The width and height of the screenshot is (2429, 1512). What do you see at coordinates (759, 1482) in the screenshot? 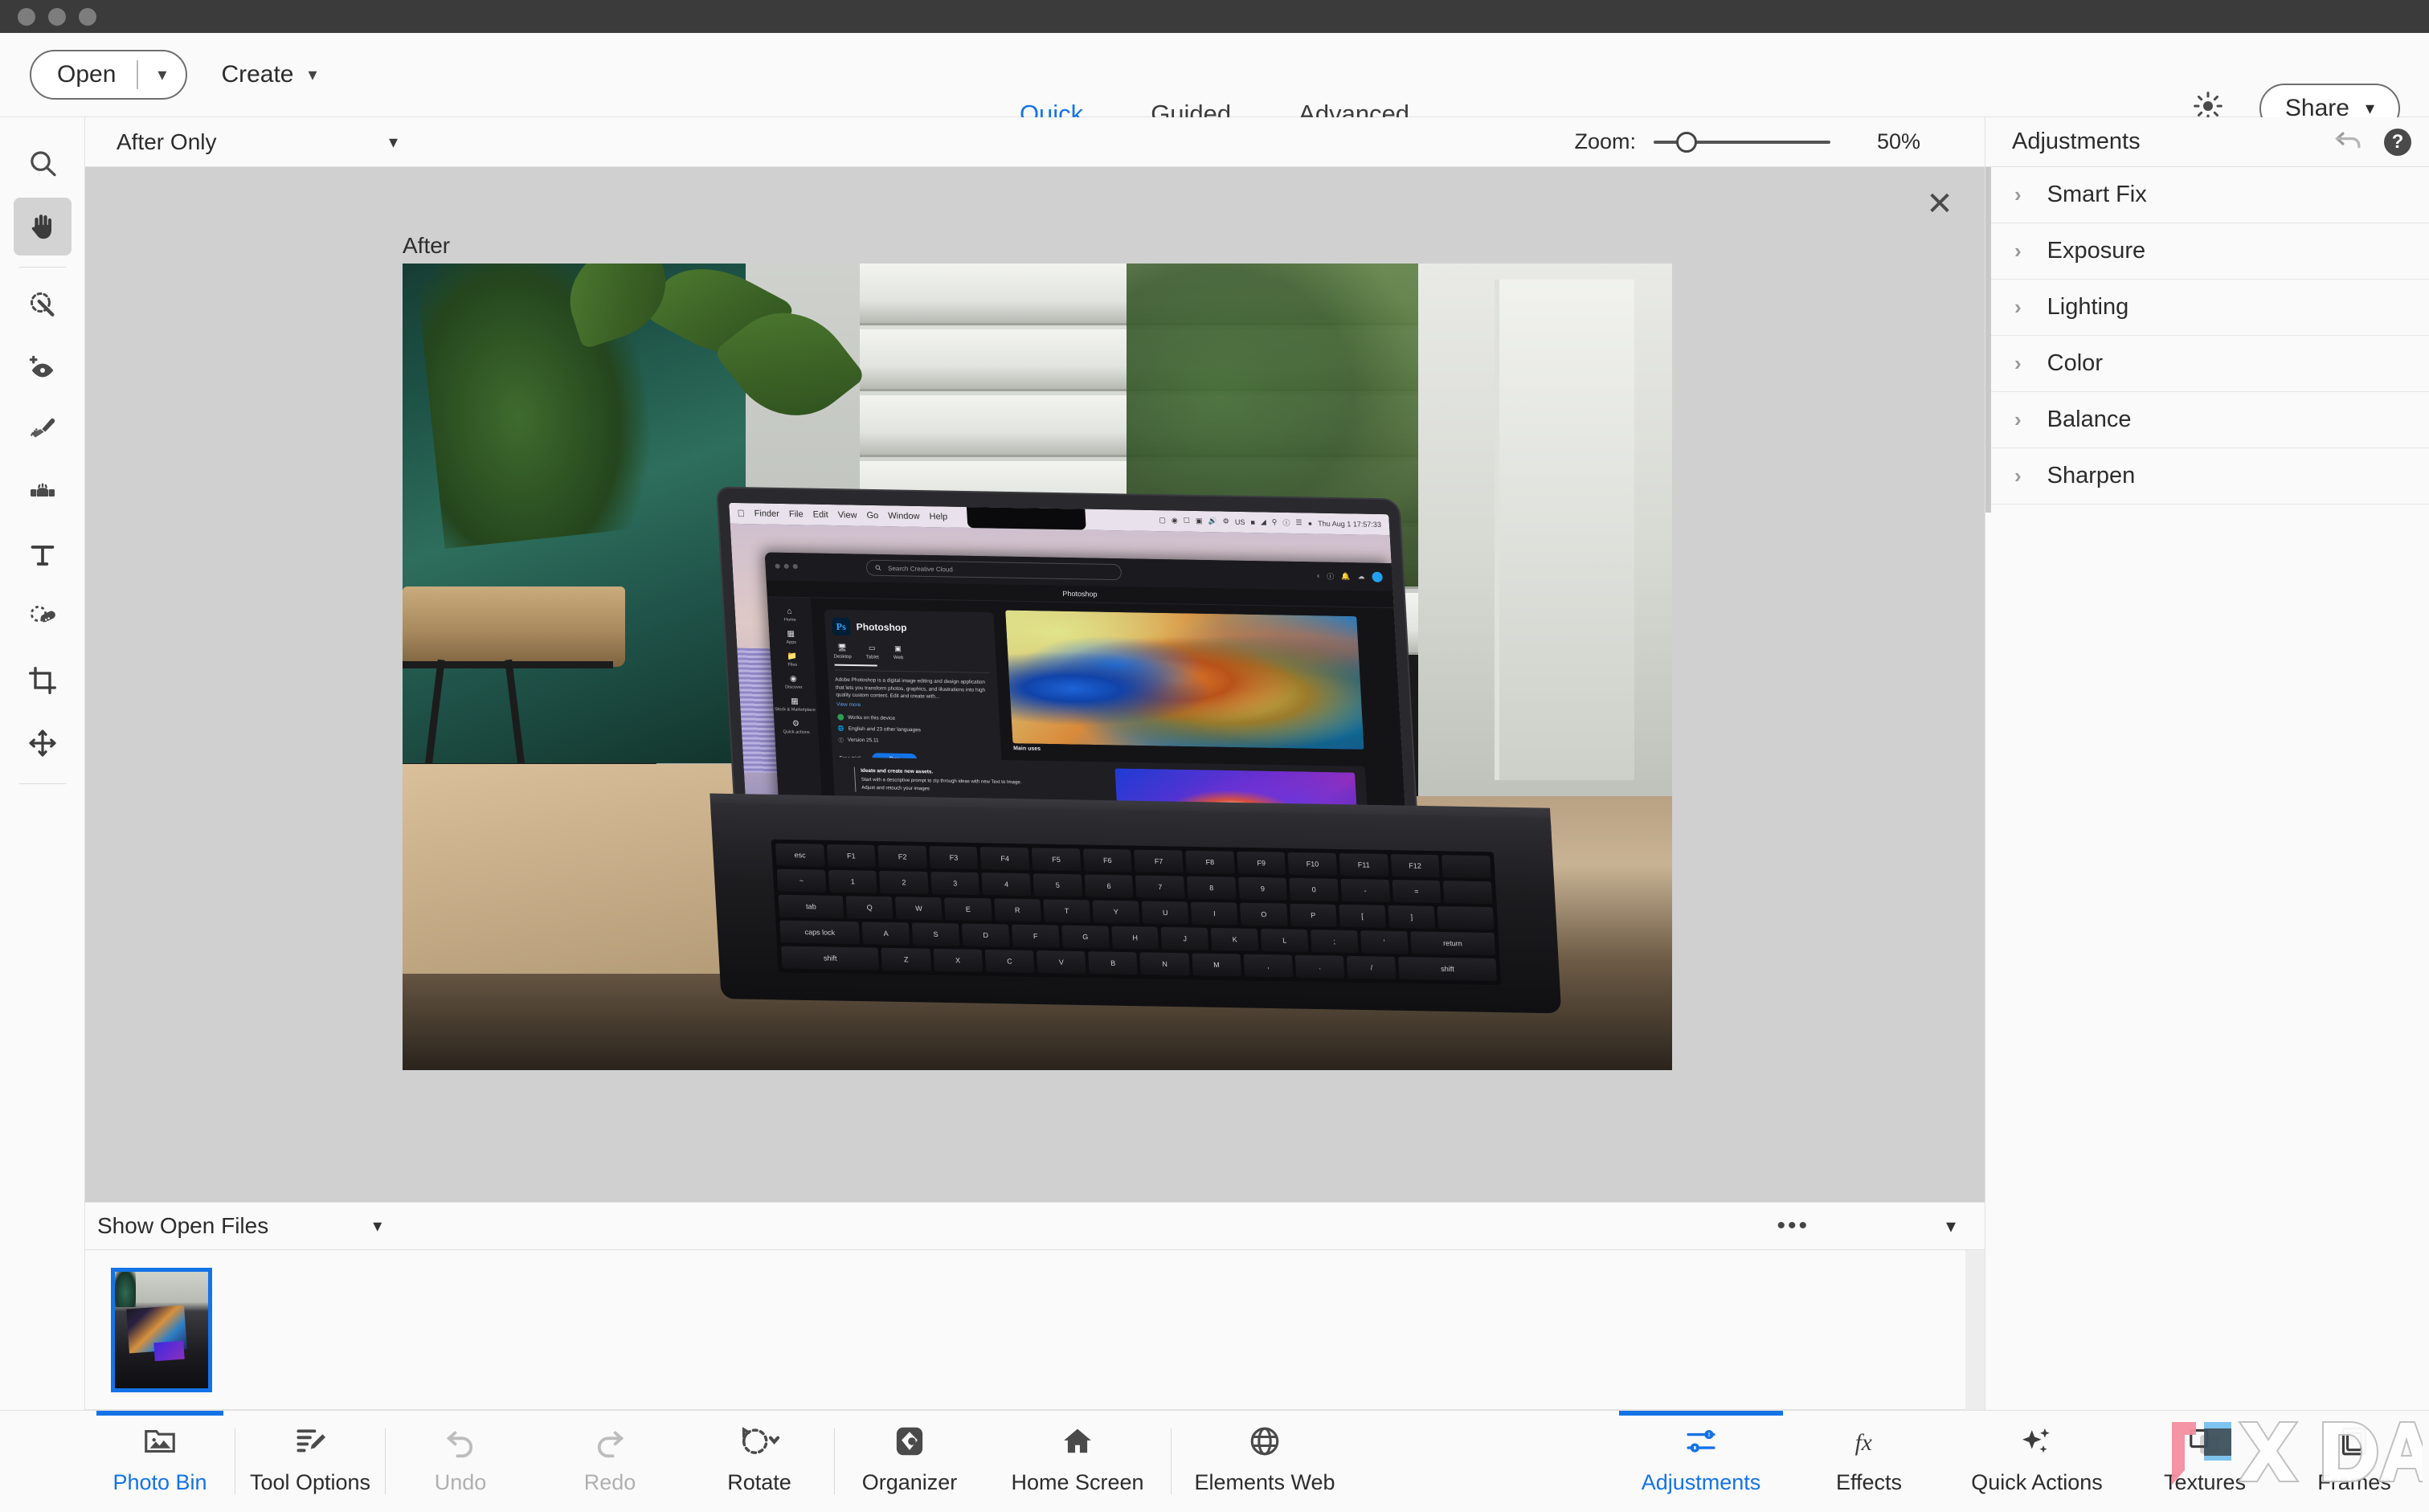
I see `bottom-item-label: Rotate` at bounding box center [759, 1482].